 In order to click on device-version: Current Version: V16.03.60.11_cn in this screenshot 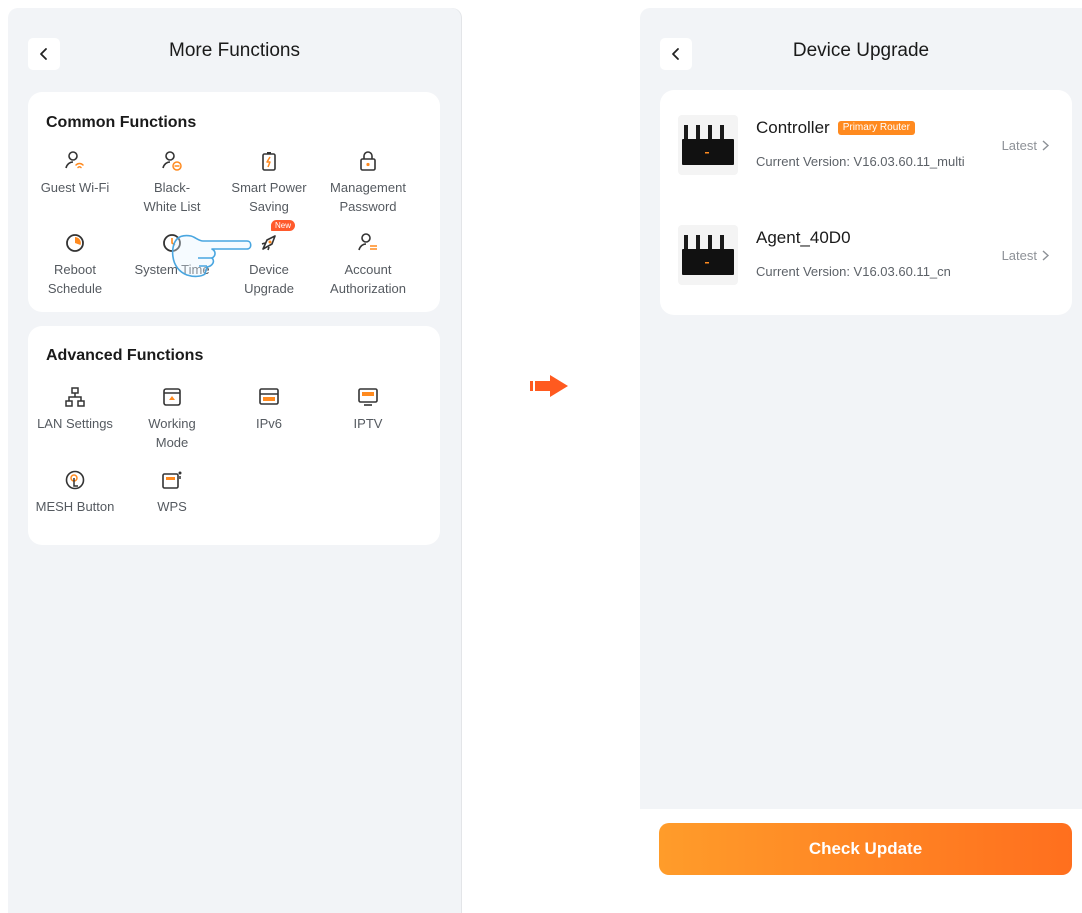, I will do `click(853, 271)`.